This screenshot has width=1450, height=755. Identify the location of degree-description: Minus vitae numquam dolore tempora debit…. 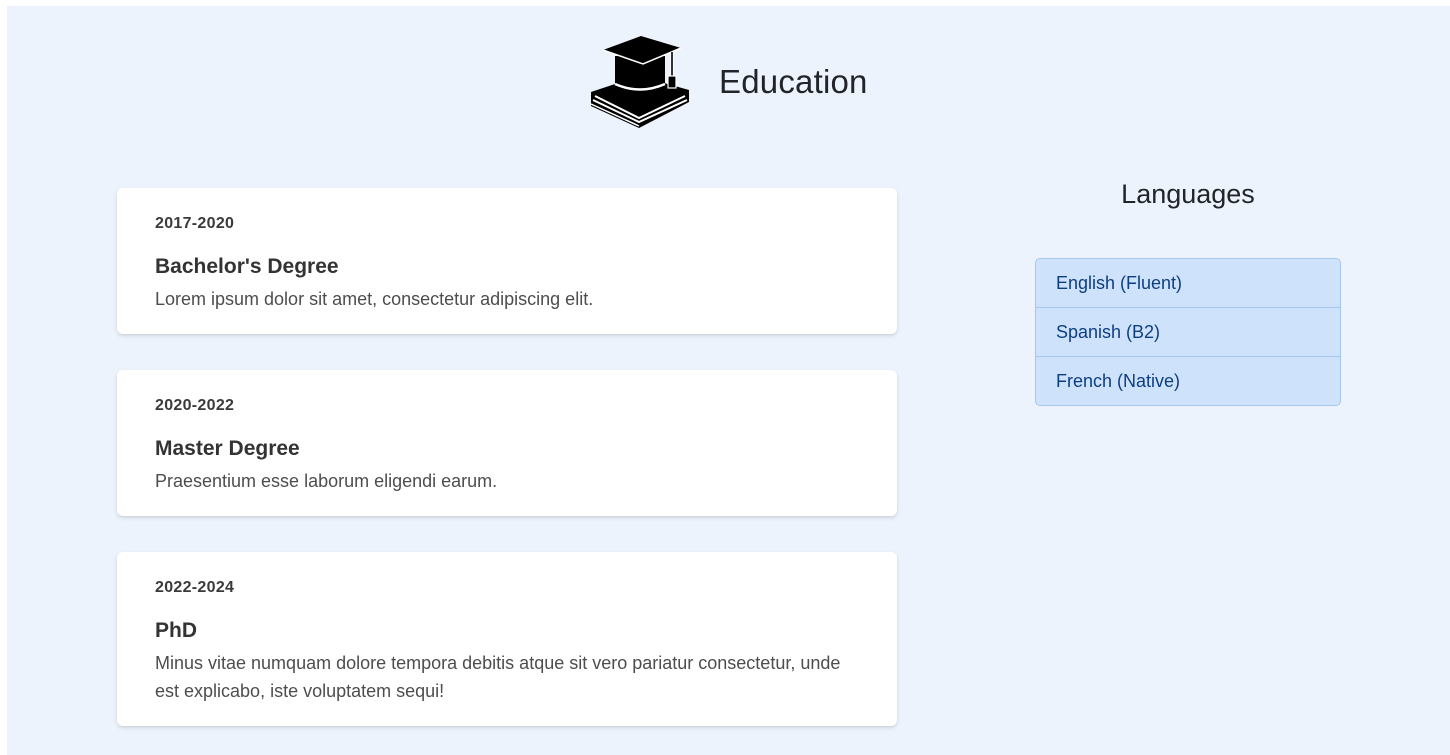
(498, 677).